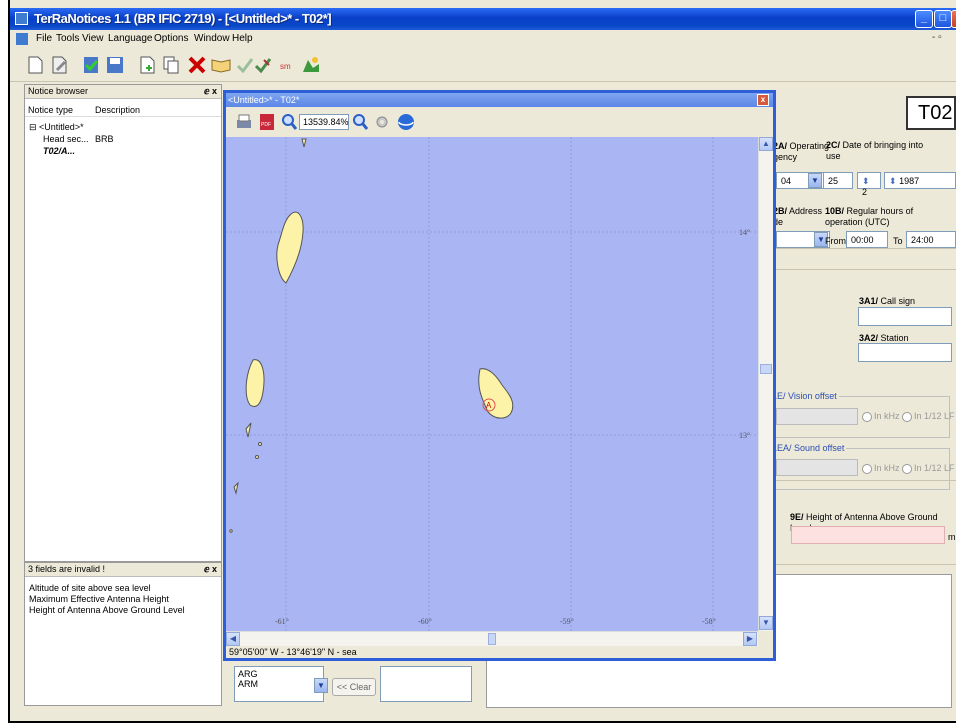 The height and width of the screenshot is (723, 956). I want to click on pdf-export-icon: PDF, so click(267, 122).